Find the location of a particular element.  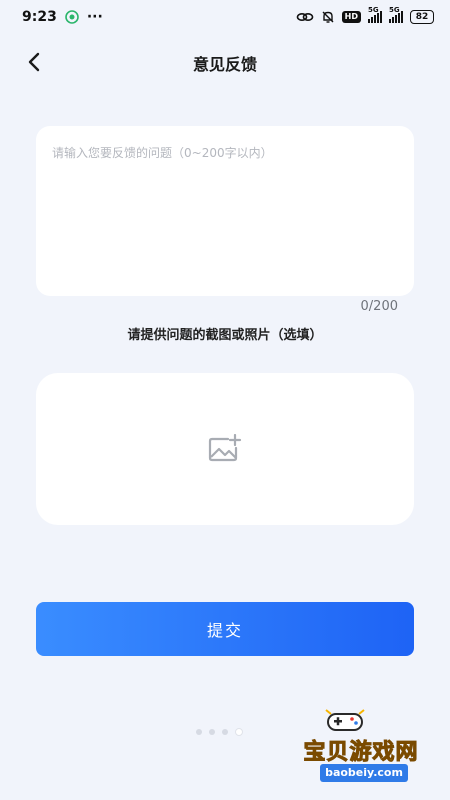

signal-label-2: 5G is located at coordinates (394, 10).